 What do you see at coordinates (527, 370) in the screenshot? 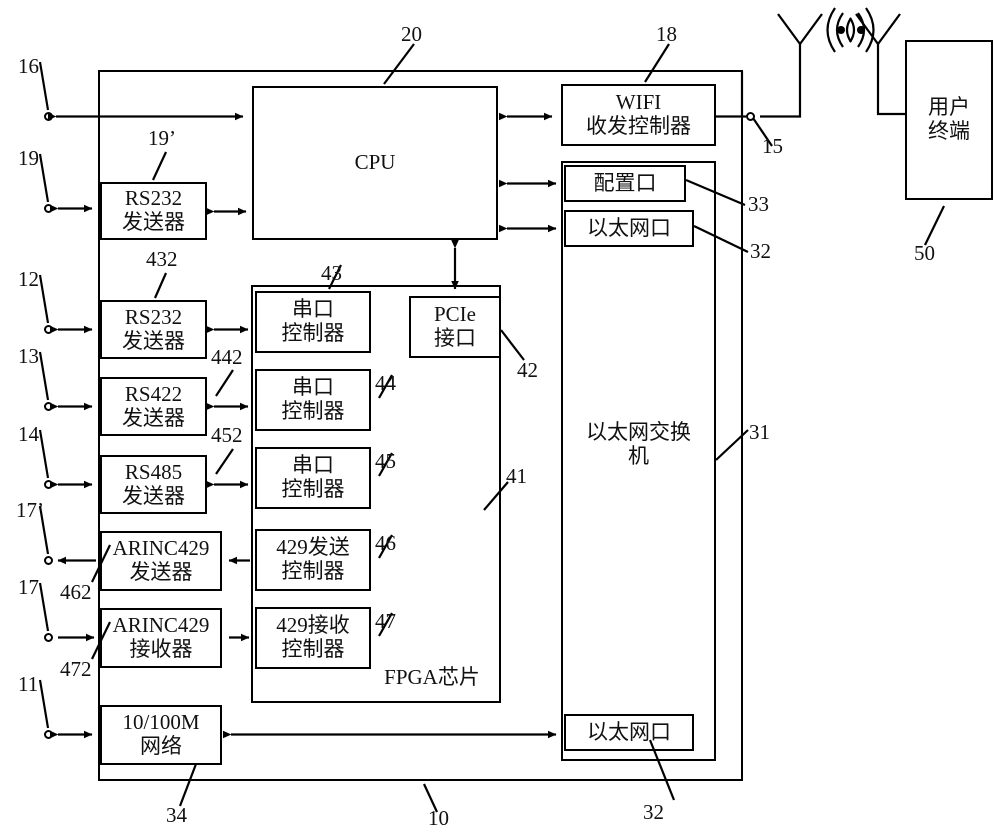
I see `ref-num-42: 42` at bounding box center [527, 370].